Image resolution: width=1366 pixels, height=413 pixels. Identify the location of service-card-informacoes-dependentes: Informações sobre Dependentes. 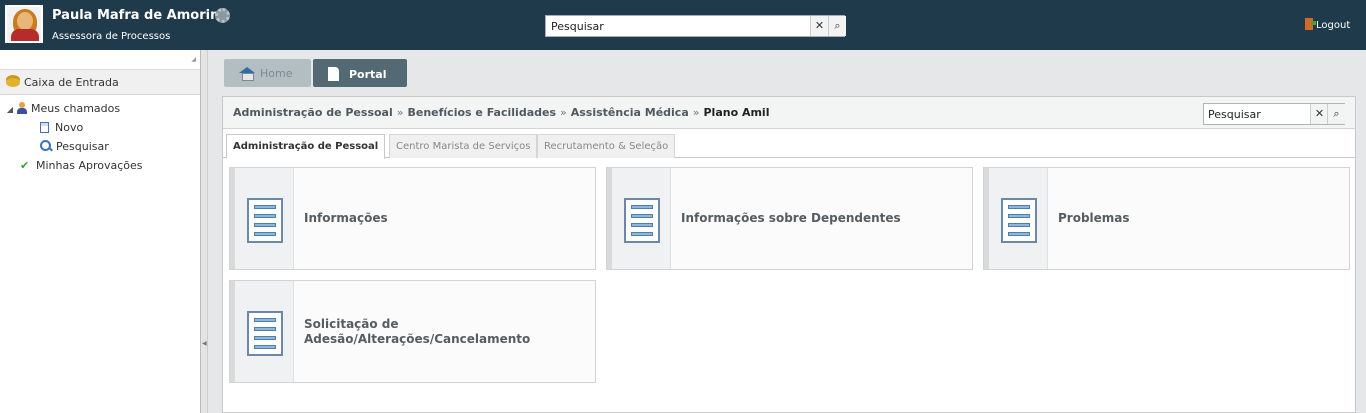
(789, 218).